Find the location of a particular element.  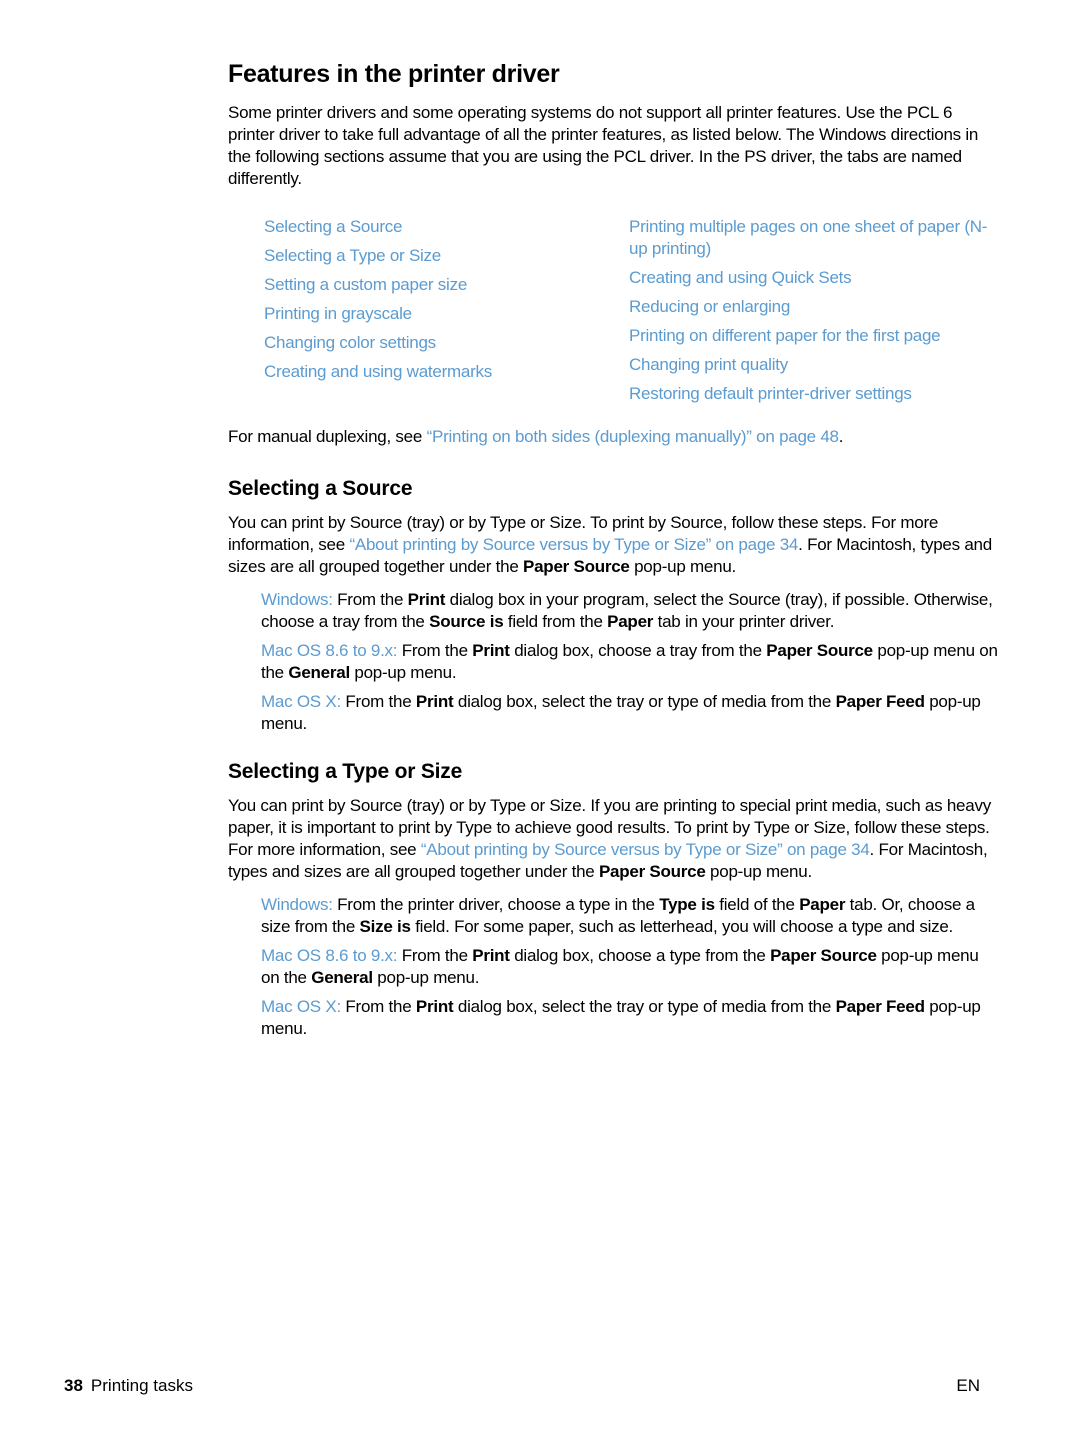

link-color-settings: Changing color settings is located at coordinates (446, 343).